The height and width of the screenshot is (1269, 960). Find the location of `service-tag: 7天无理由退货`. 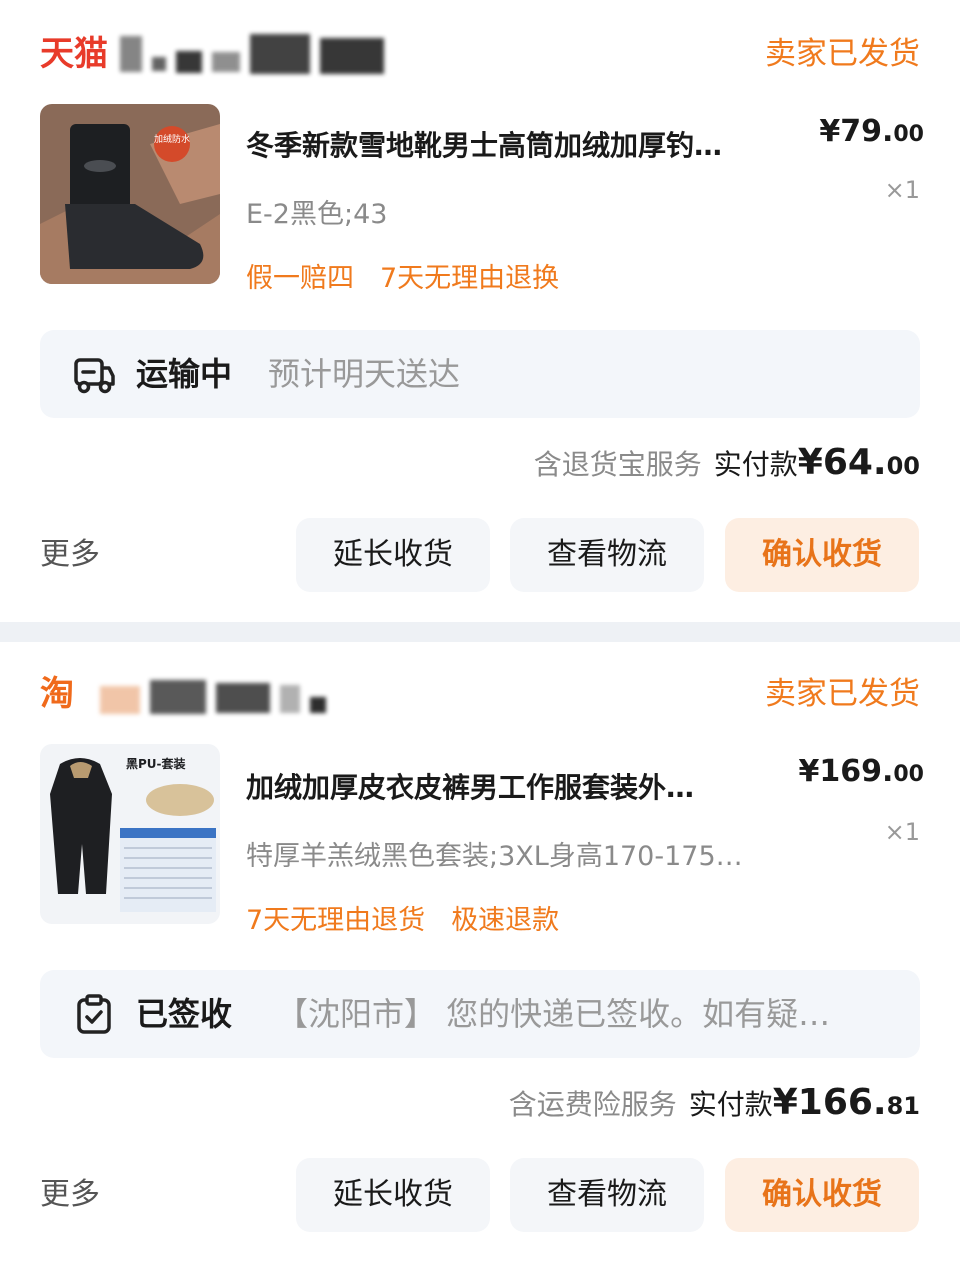

service-tag: 7天无理由退货 is located at coordinates (336, 920).